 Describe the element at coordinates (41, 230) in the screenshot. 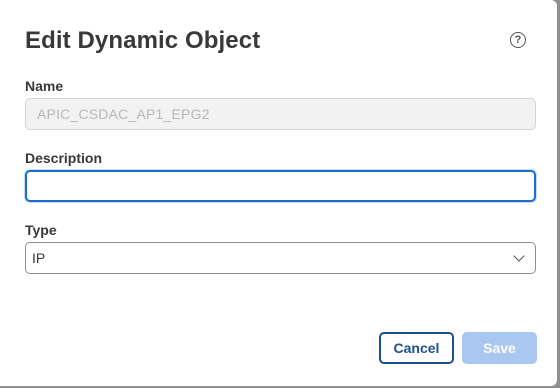

I see `type-label: Type` at that location.